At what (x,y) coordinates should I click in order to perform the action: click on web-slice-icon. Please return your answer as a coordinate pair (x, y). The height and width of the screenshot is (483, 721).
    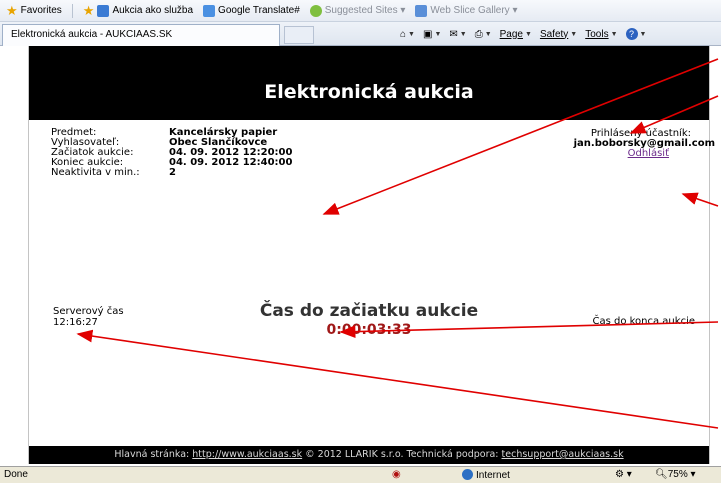
    Looking at the image, I should click on (421, 10).